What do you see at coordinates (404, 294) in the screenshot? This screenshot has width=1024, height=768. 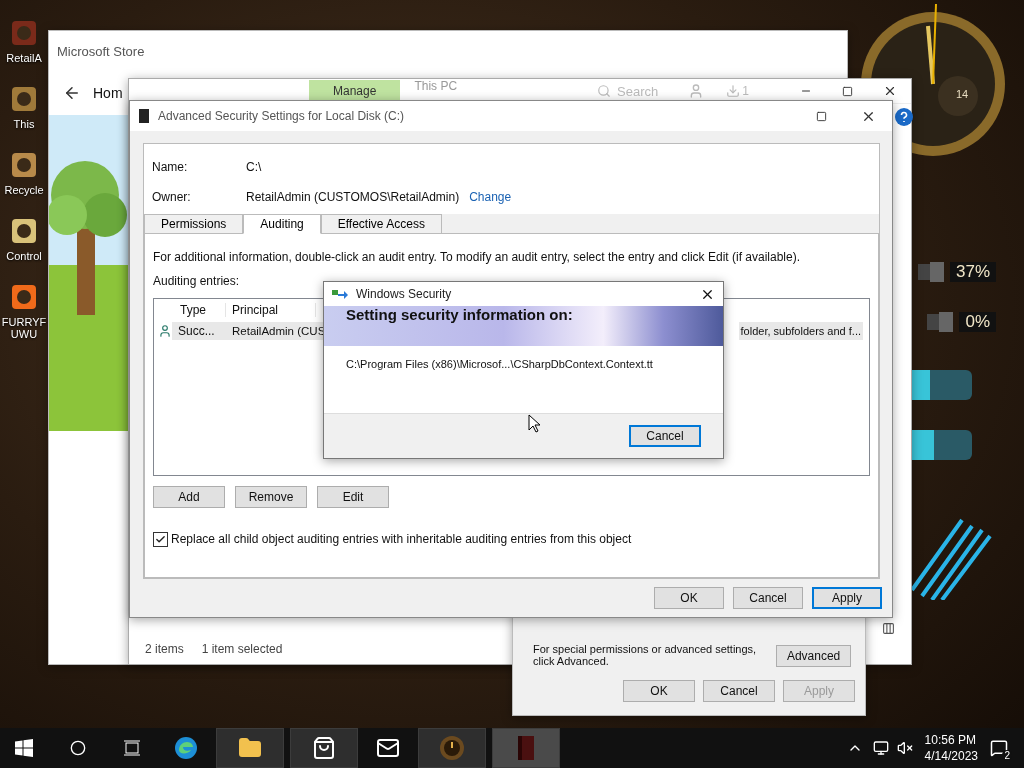 I see `dialog-title: Windows Security` at bounding box center [404, 294].